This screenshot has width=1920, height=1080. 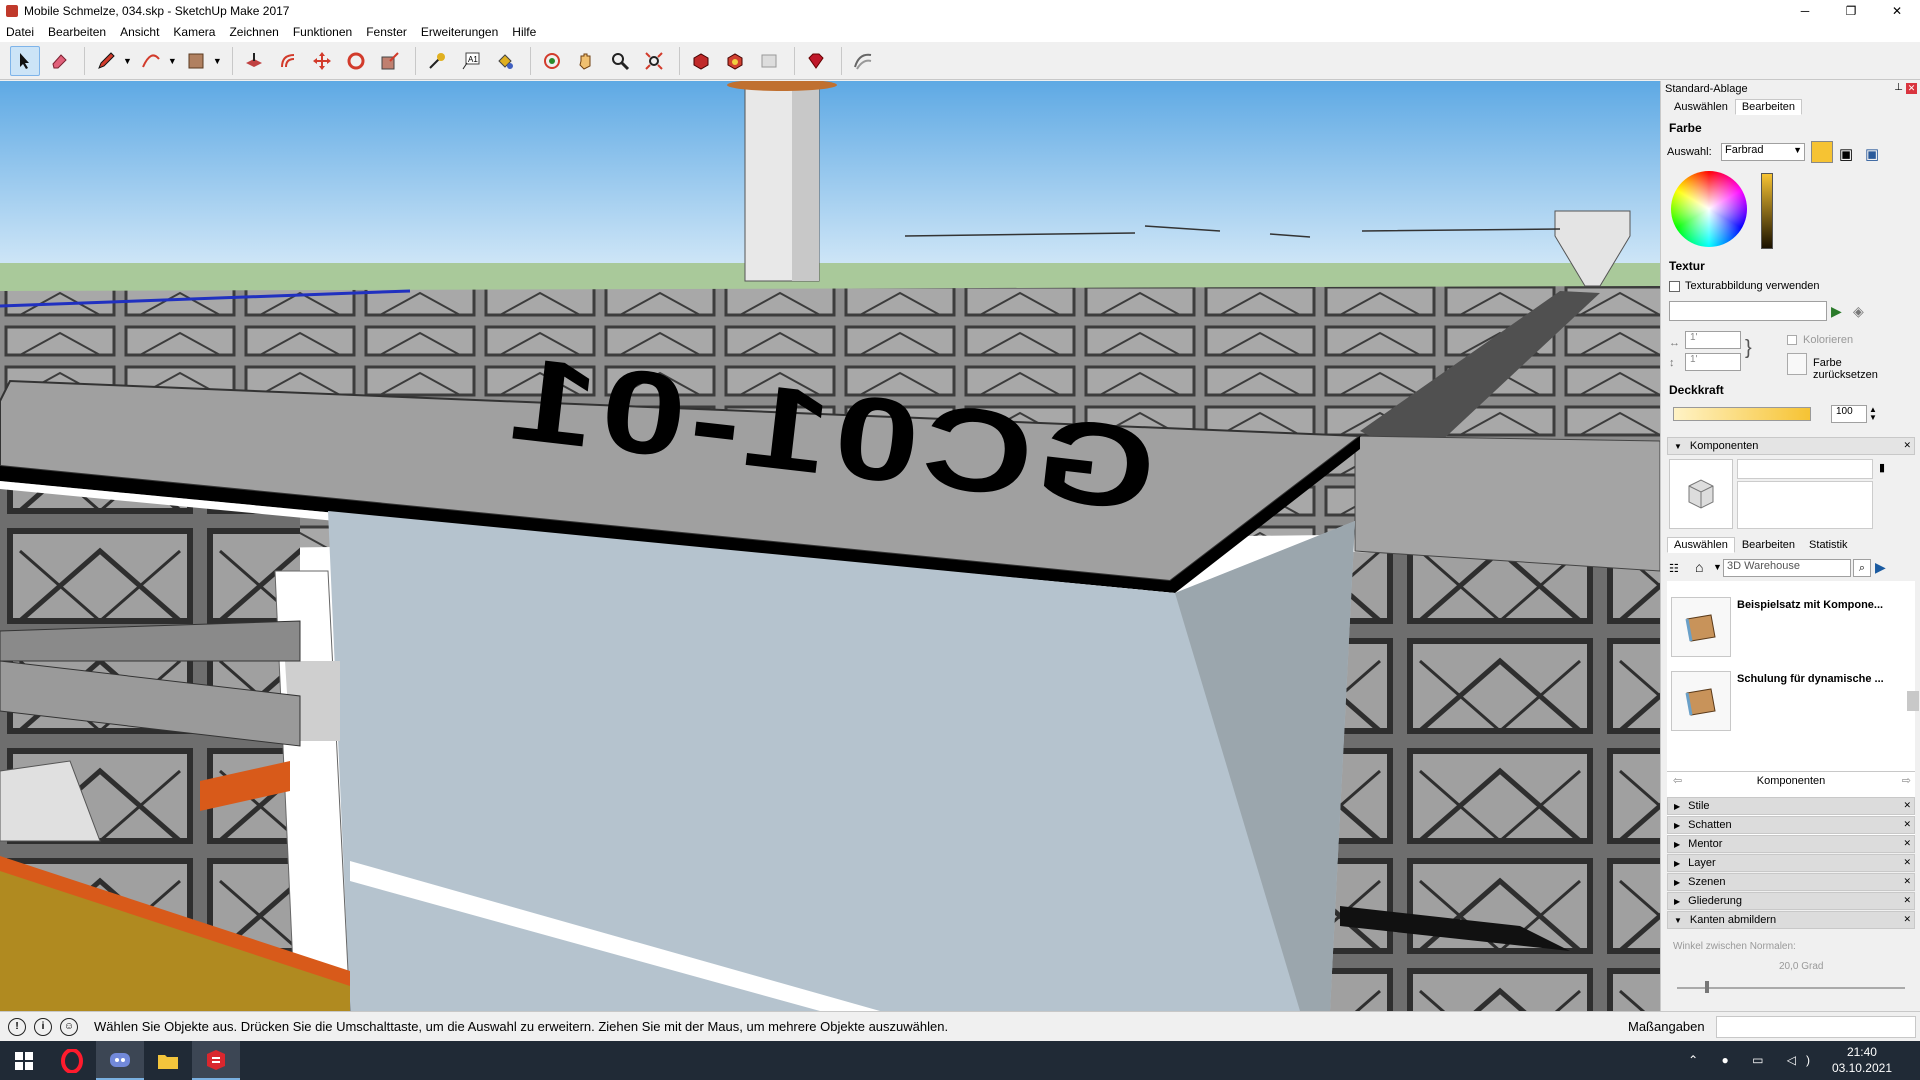 What do you see at coordinates (217, 61) in the screenshot?
I see `rectangle-dropdown-icon: ▼` at bounding box center [217, 61].